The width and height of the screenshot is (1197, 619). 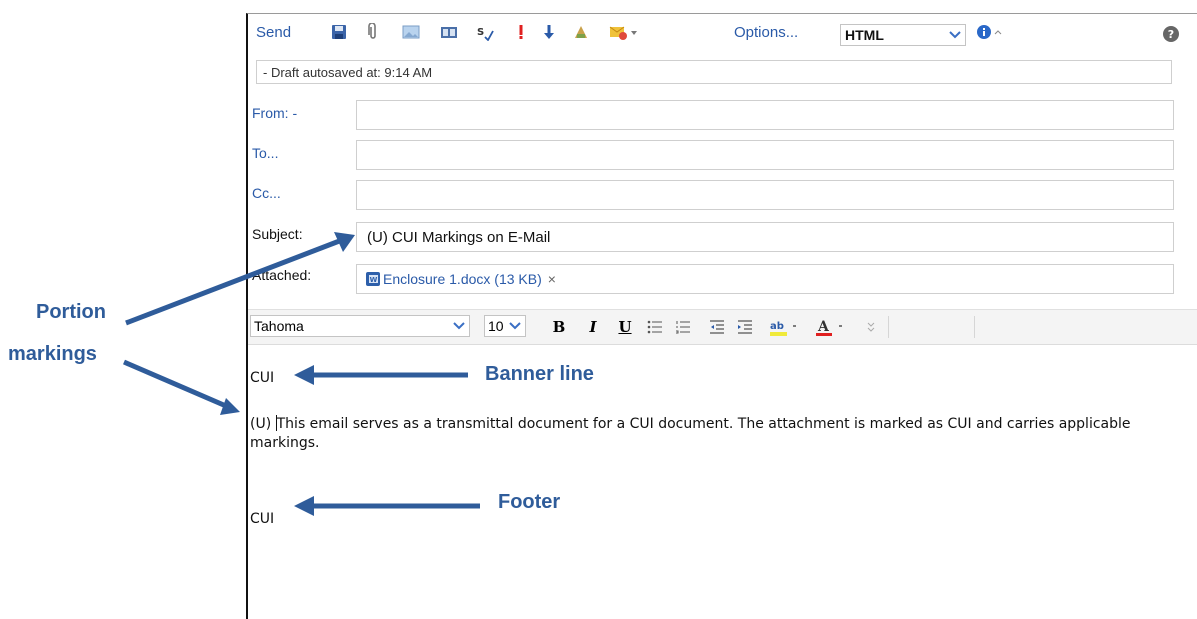 I want to click on font-size-select: 10, so click(x=505, y=326).